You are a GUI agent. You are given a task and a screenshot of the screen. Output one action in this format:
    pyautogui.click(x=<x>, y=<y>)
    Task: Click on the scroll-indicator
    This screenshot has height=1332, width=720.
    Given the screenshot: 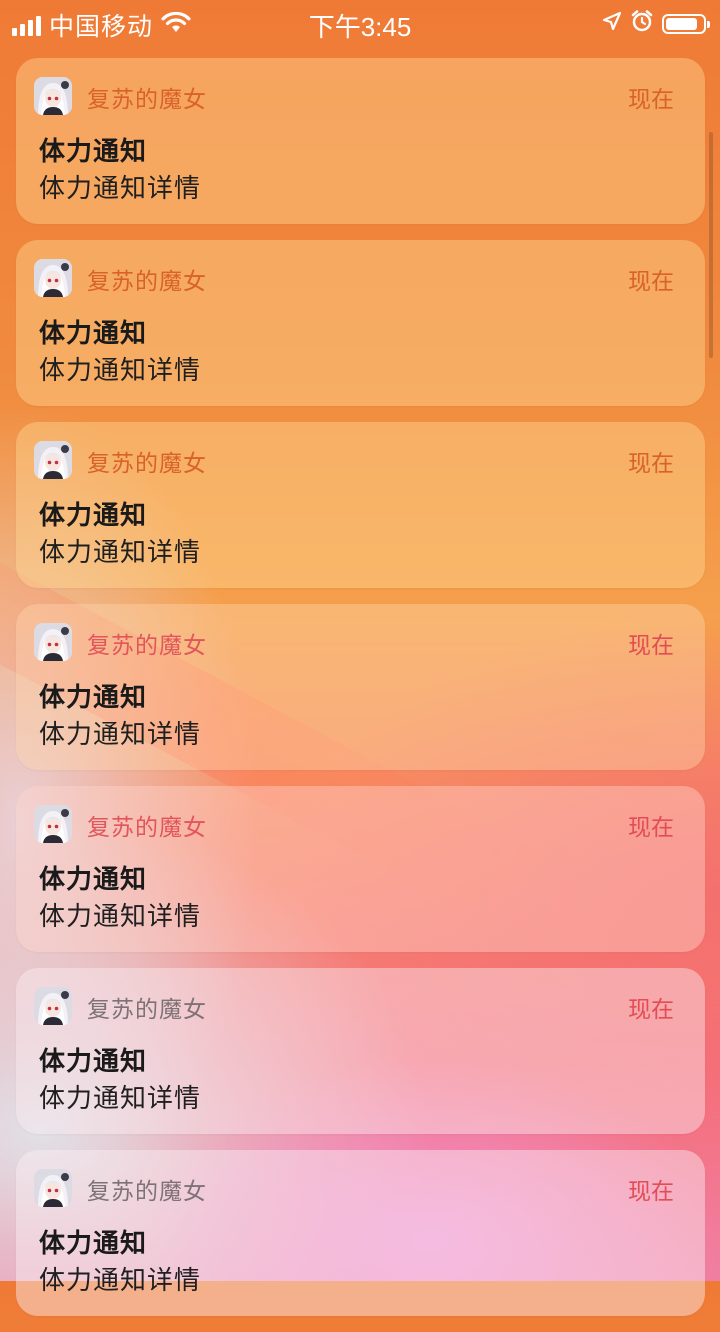 What is the action you would take?
    pyautogui.click(x=711, y=245)
    